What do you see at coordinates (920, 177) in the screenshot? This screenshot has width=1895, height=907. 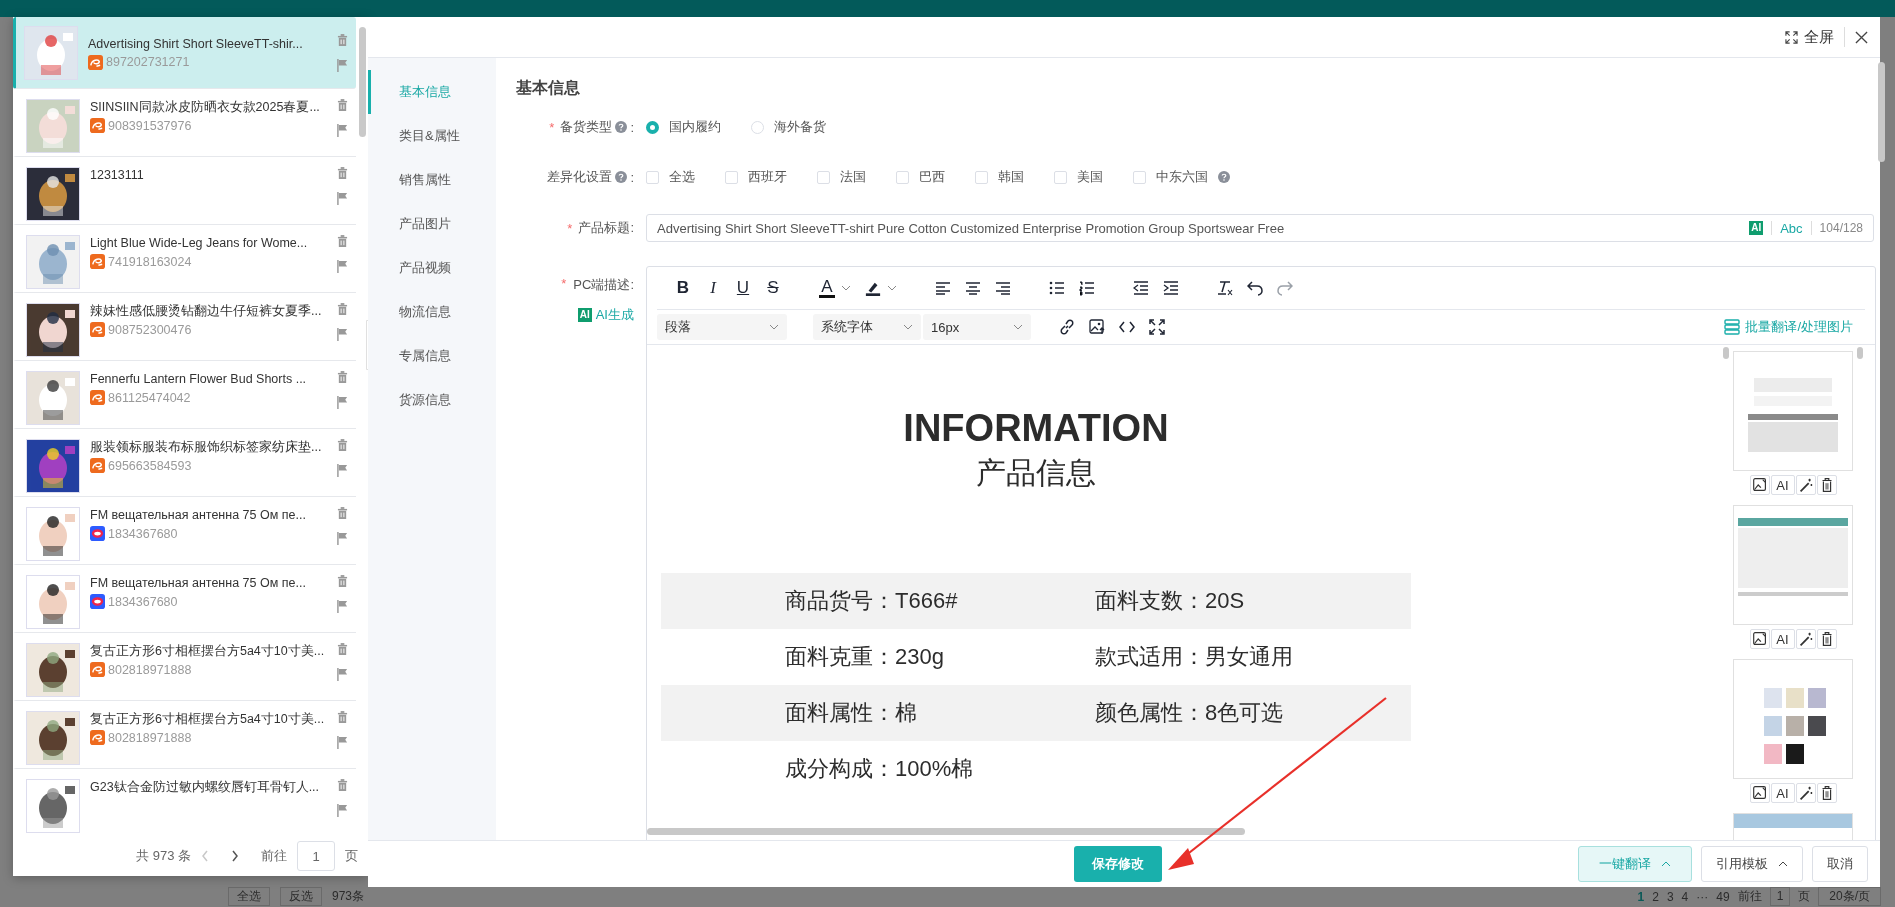 I see `checkbox-option: 巴西` at bounding box center [920, 177].